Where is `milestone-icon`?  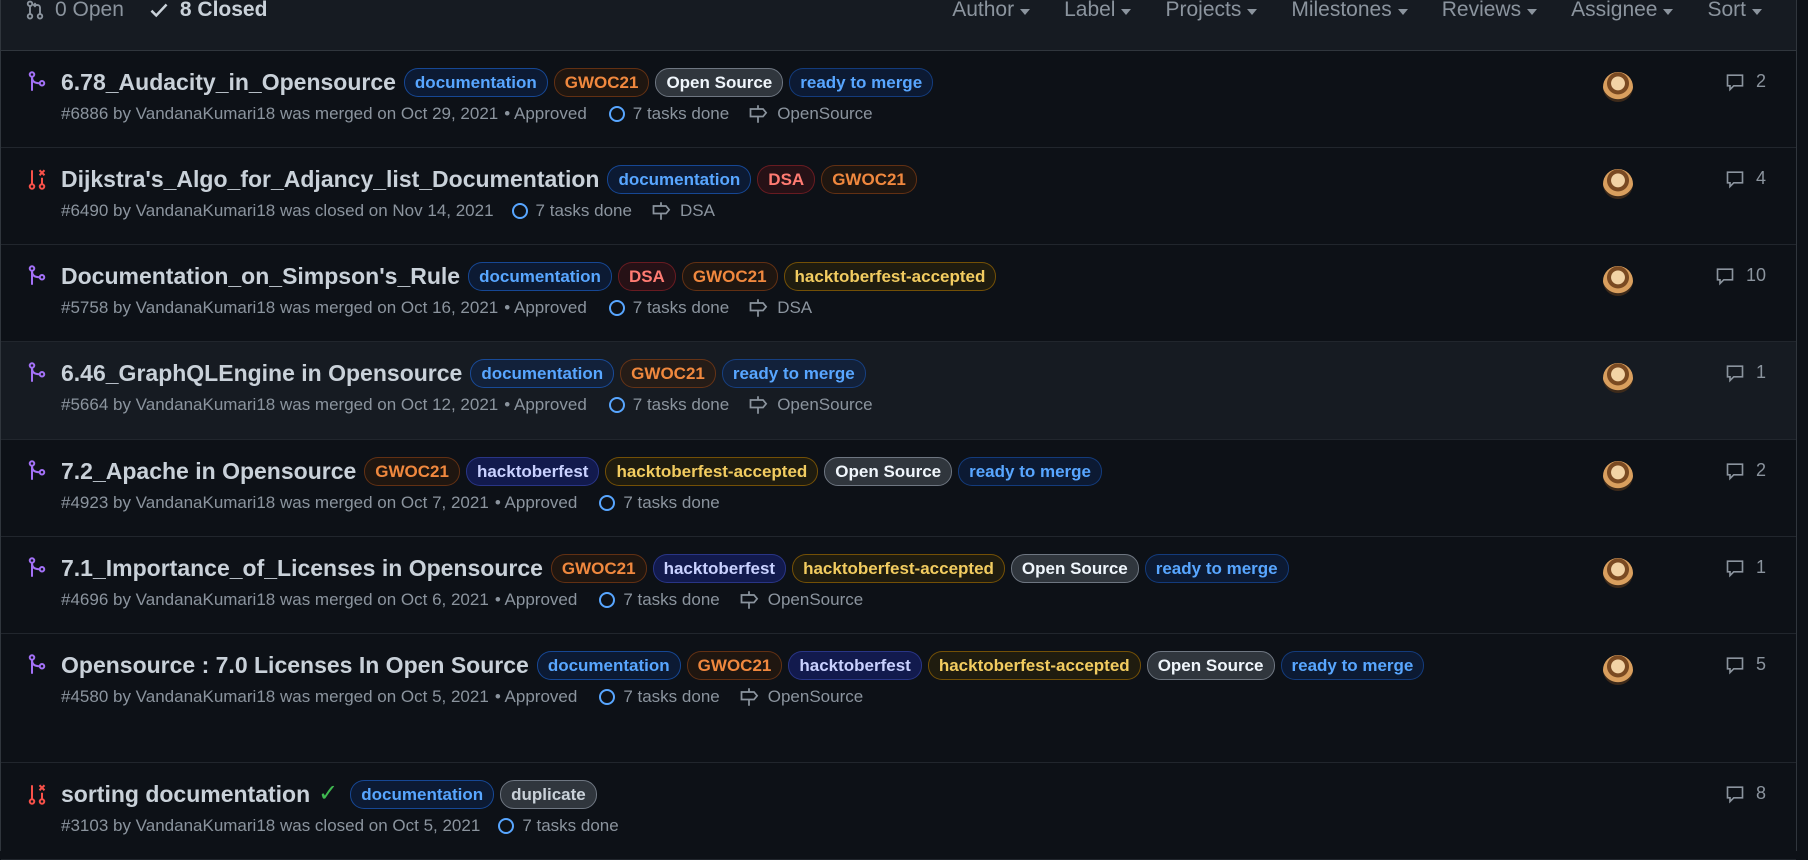
milestone-icon is located at coordinates (749, 600).